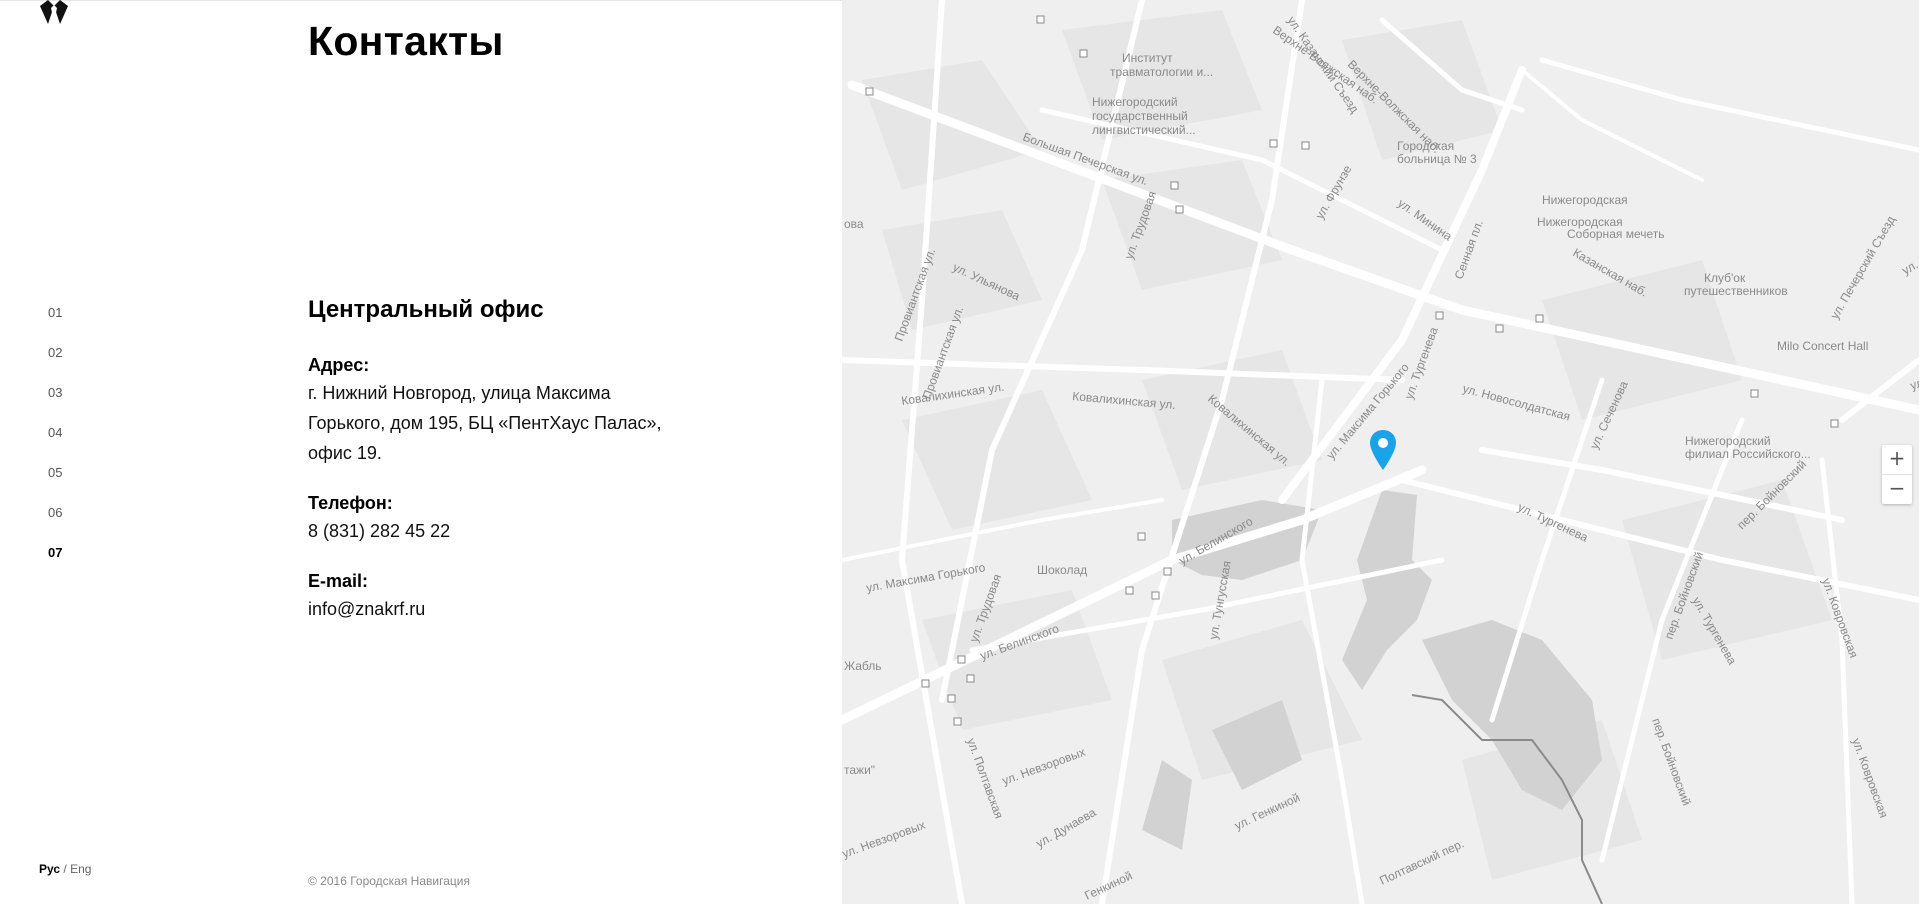 This screenshot has height=904, width=1919. Describe the element at coordinates (366, 609) in the screenshot. I see `email-link: info@znakrf.ru` at that location.